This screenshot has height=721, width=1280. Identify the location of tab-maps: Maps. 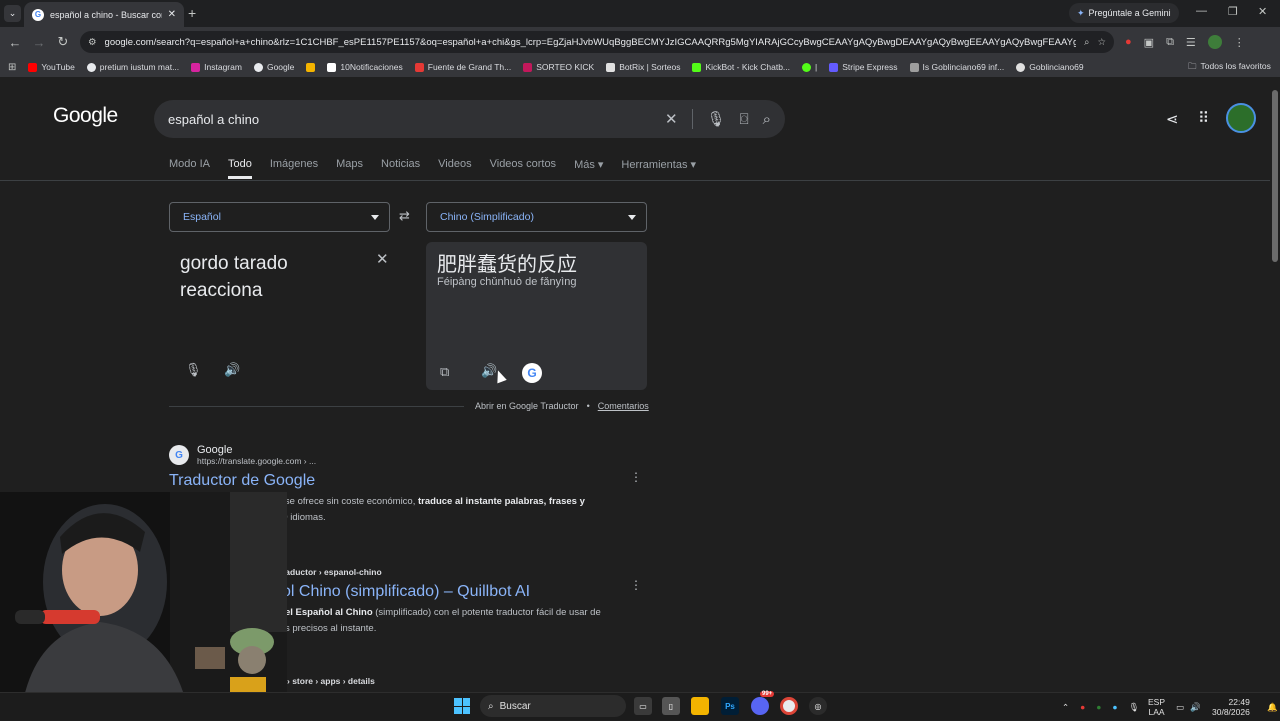
(349, 168).